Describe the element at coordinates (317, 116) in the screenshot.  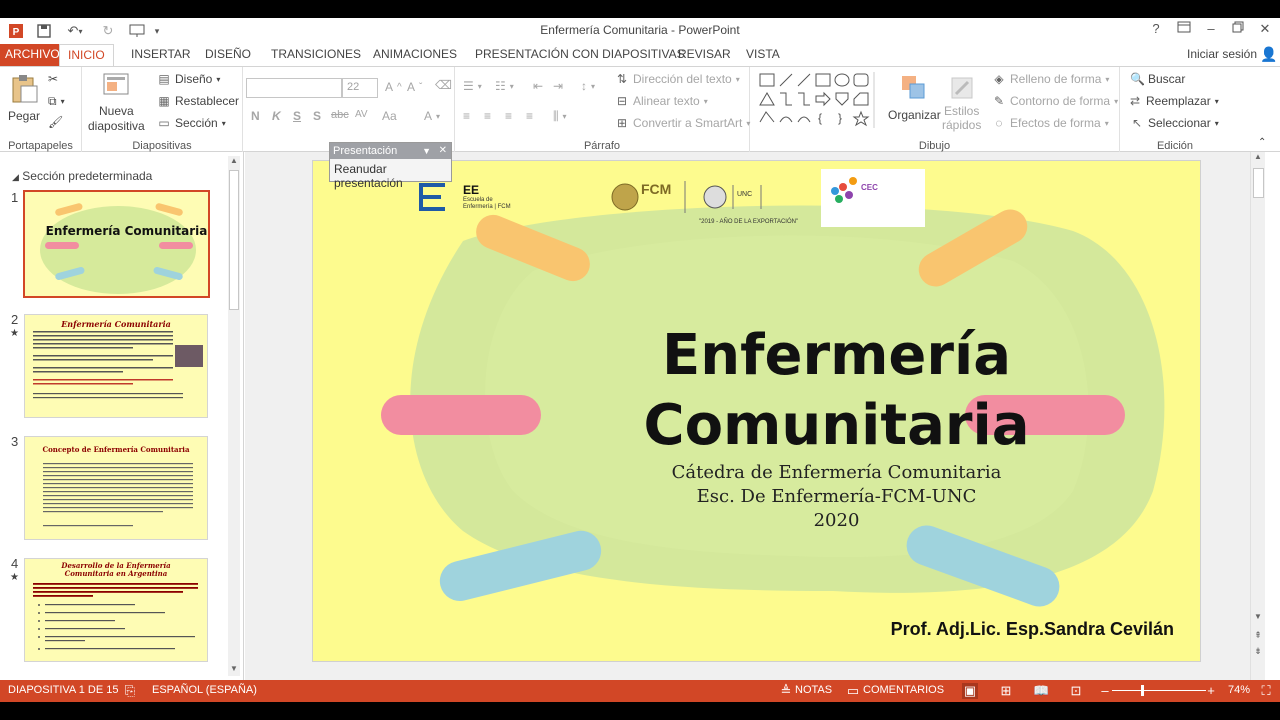
I see `shadow-button: S` at that location.